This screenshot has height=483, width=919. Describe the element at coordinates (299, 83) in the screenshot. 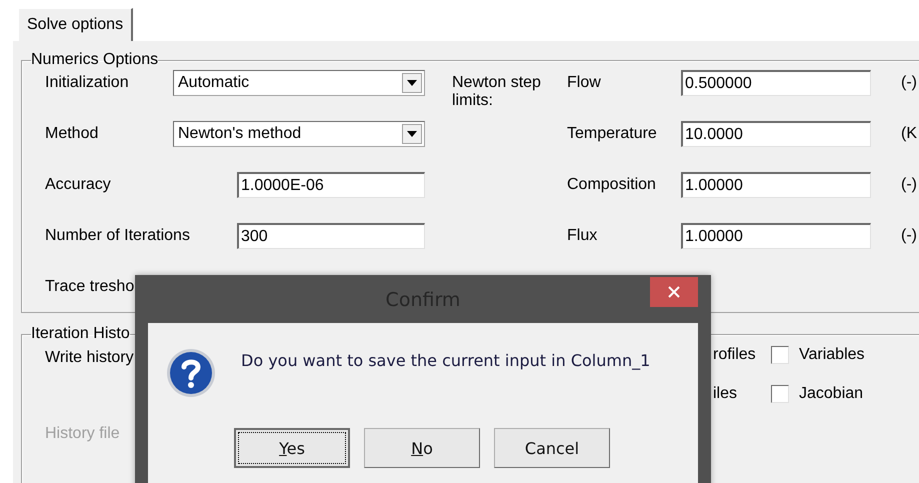

I see `dropdown: Automatic` at that location.